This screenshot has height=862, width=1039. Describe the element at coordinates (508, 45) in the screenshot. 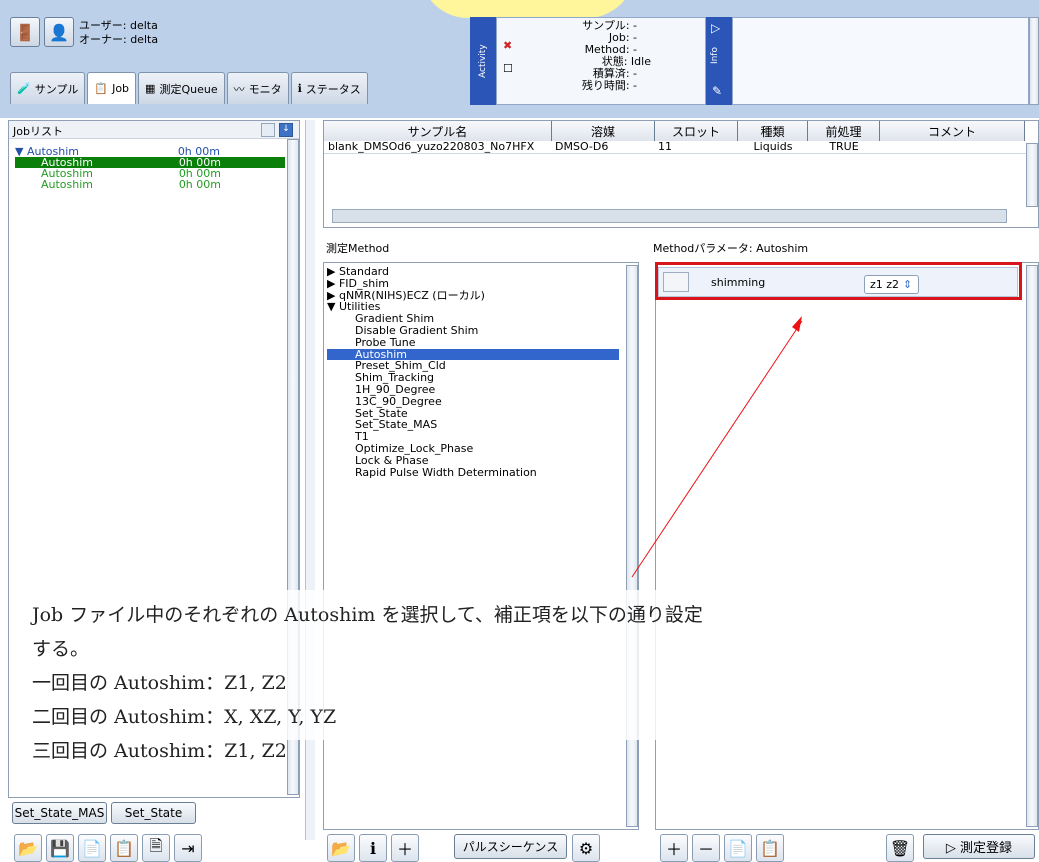

I see `error-icon: ✖` at that location.